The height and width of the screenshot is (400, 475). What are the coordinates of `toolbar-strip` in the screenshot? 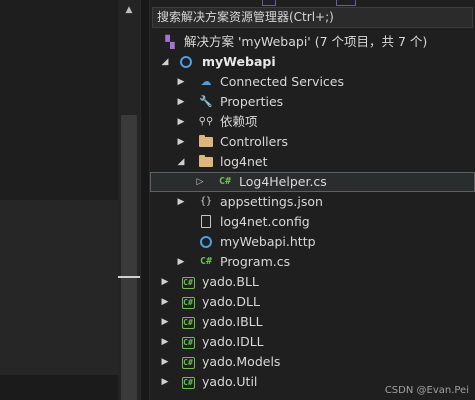 It's located at (312, 3).